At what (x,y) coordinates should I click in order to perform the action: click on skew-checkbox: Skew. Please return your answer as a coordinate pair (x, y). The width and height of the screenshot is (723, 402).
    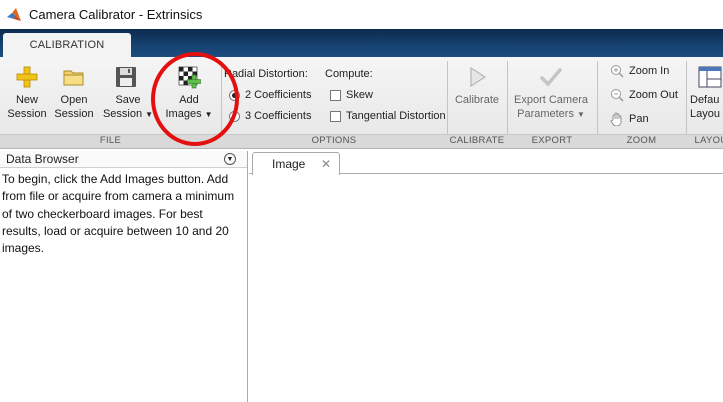
    Looking at the image, I should click on (351, 95).